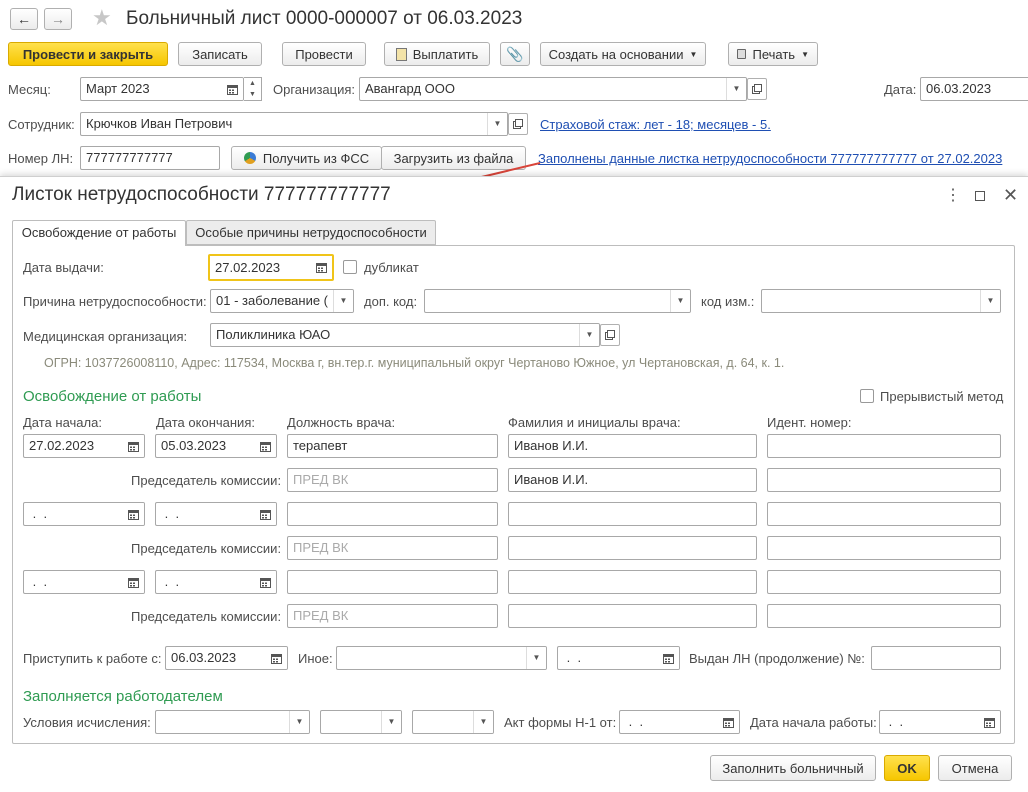  Describe the element at coordinates (99, 233) in the screenshot. I see `tab-release: Освобождение от работы` at that location.